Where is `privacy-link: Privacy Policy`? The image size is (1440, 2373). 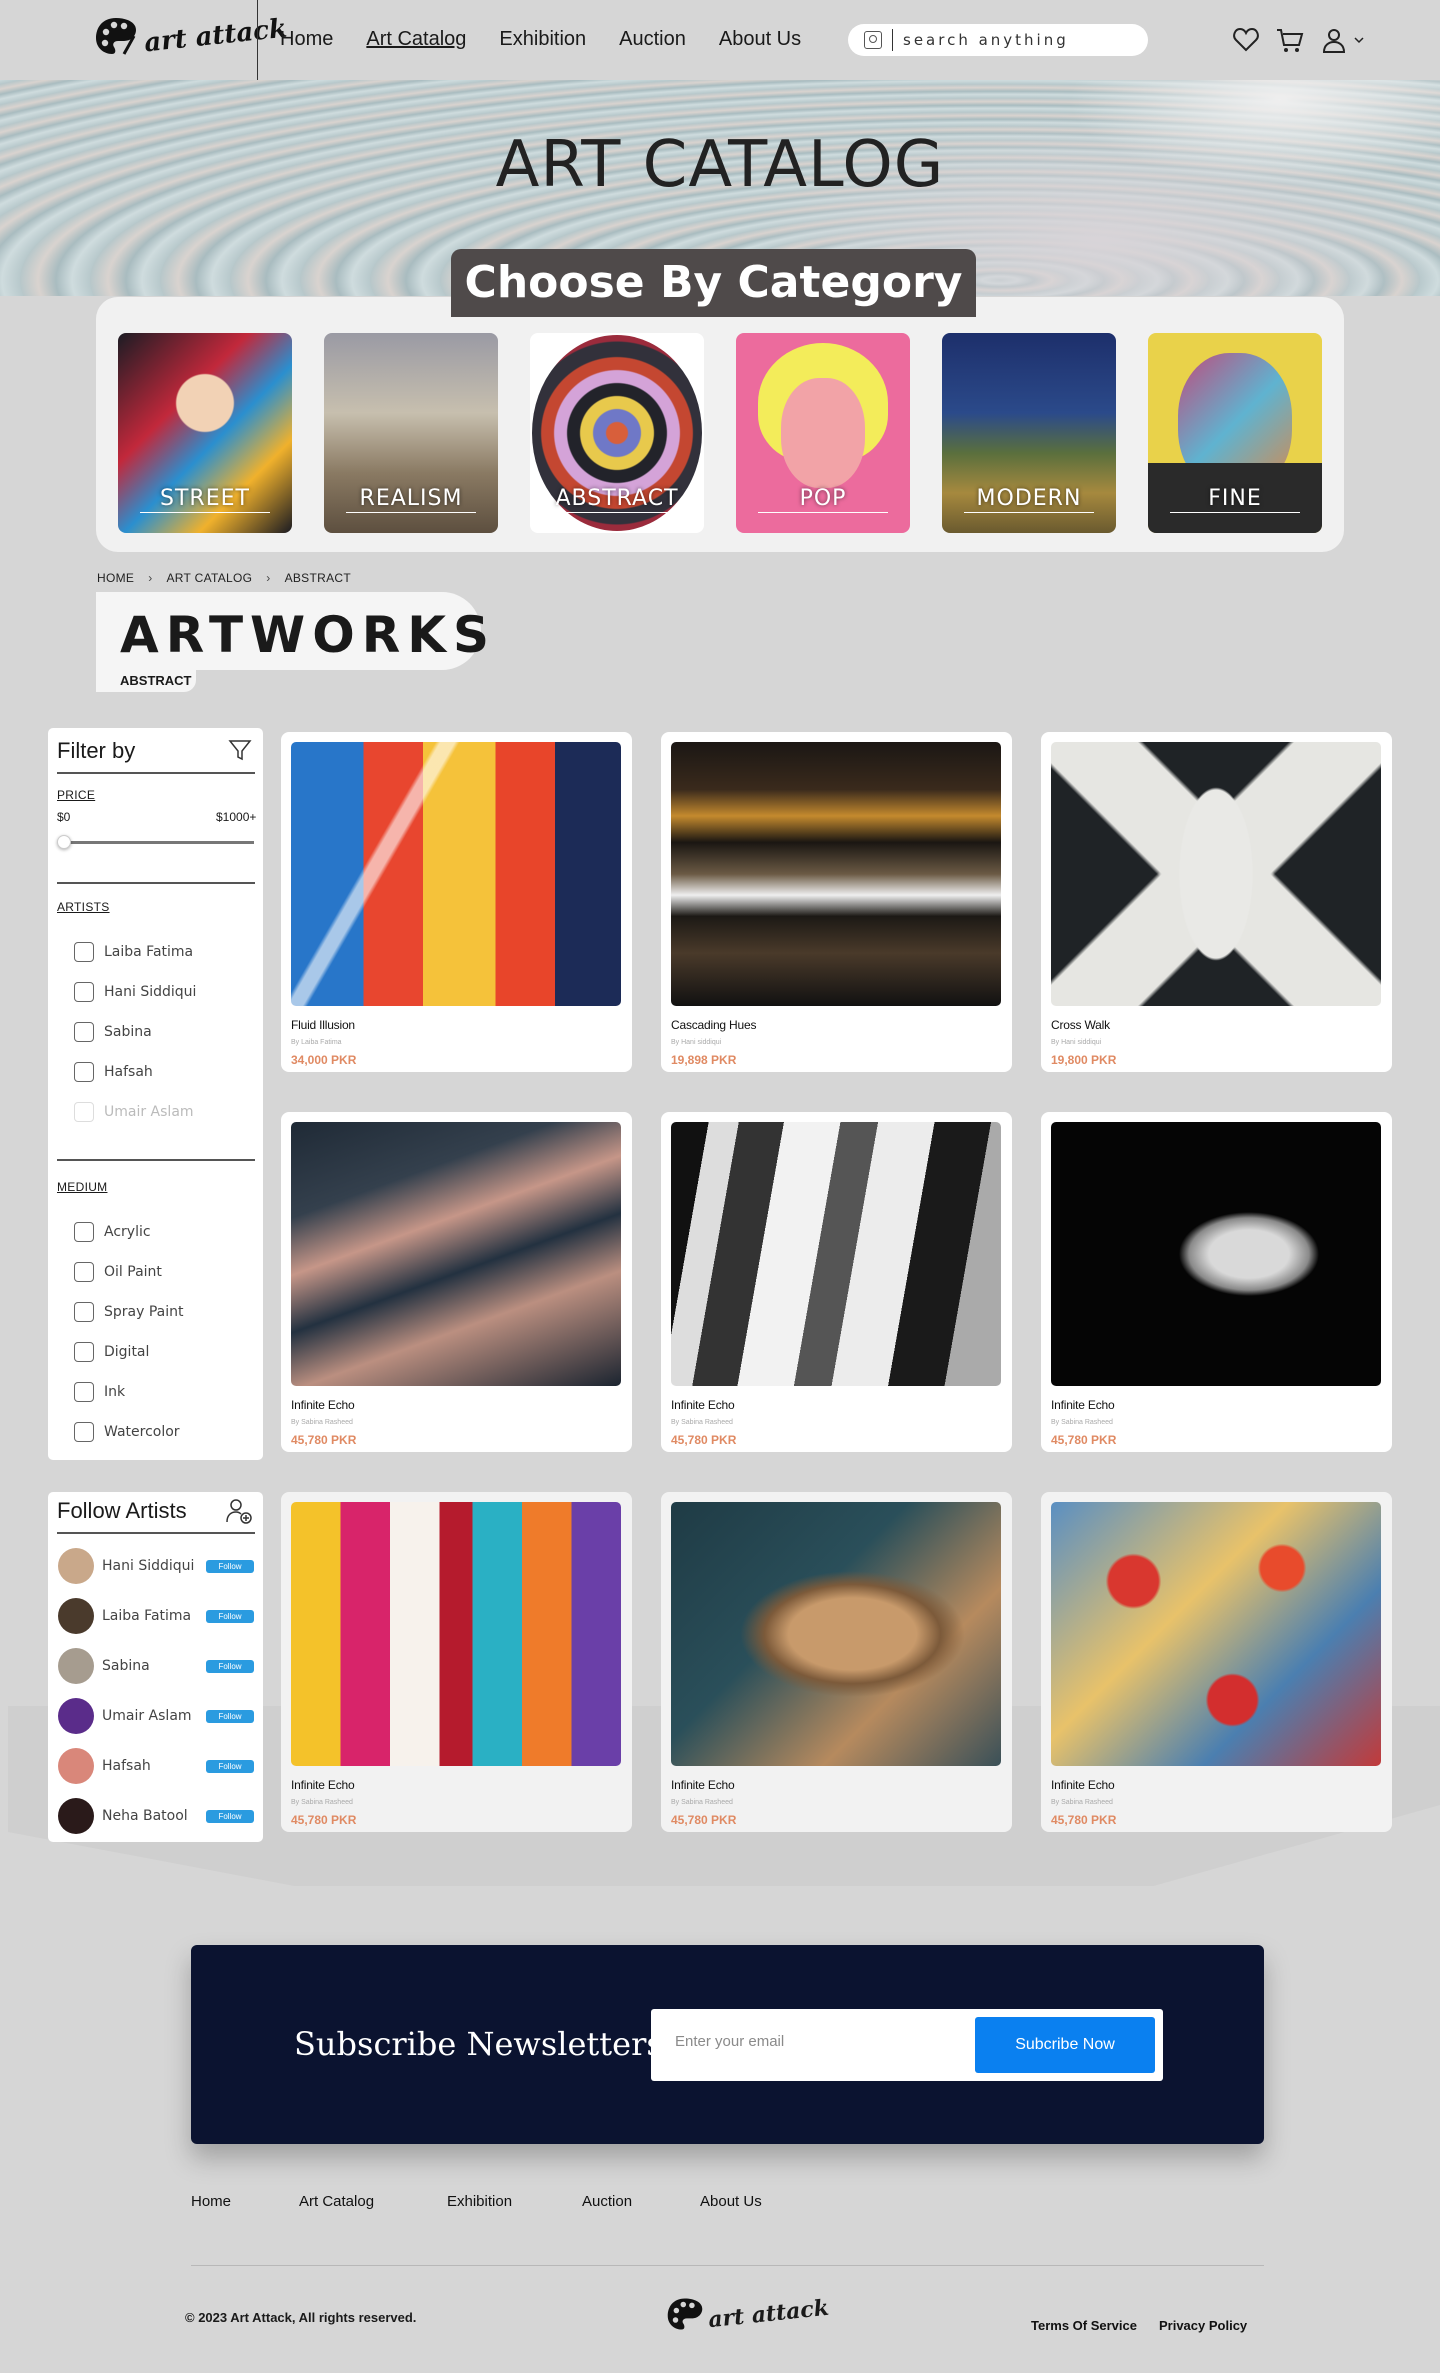 privacy-link: Privacy Policy is located at coordinates (1203, 2325).